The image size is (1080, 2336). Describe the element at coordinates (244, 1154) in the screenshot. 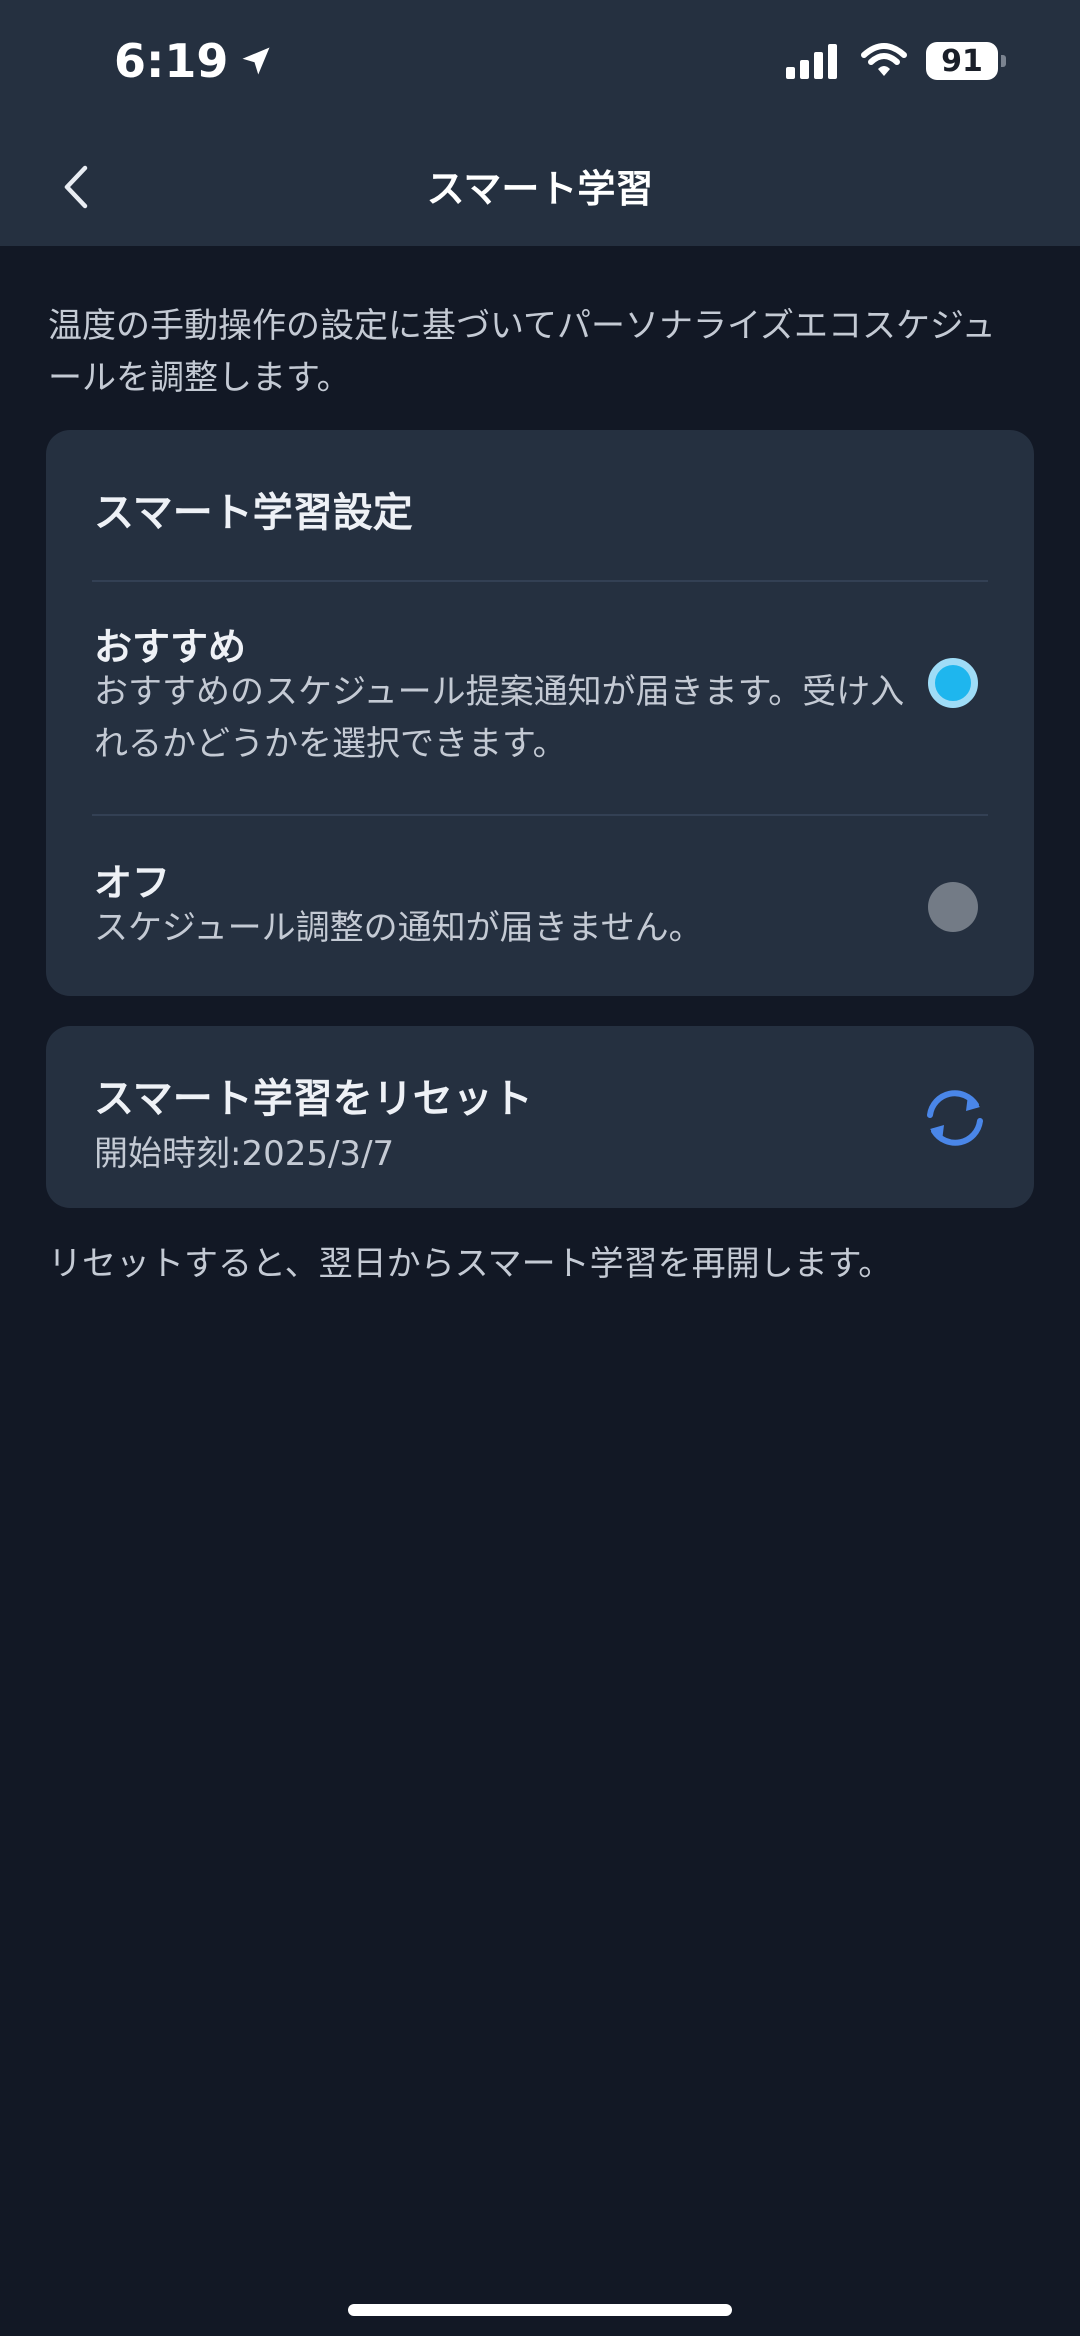

I see `reset-start-time: 開始時刻:2025/3/7` at that location.